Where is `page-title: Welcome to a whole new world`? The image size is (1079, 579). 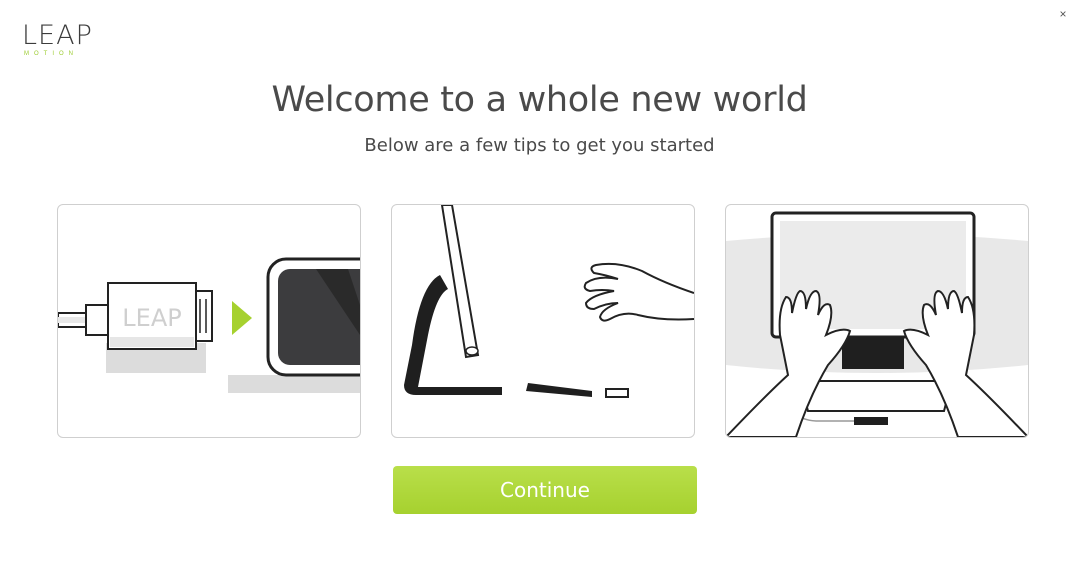
page-title: Welcome to a whole new world is located at coordinates (539, 100).